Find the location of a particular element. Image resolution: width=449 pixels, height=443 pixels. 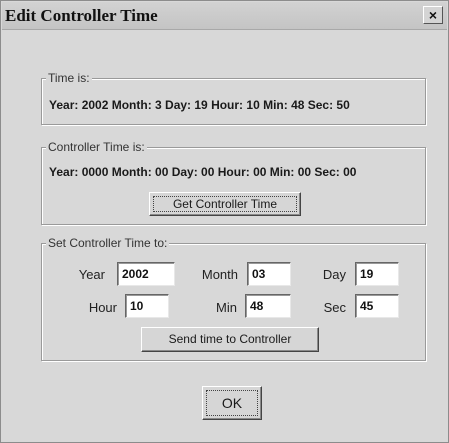

sec-field is located at coordinates (377, 306).